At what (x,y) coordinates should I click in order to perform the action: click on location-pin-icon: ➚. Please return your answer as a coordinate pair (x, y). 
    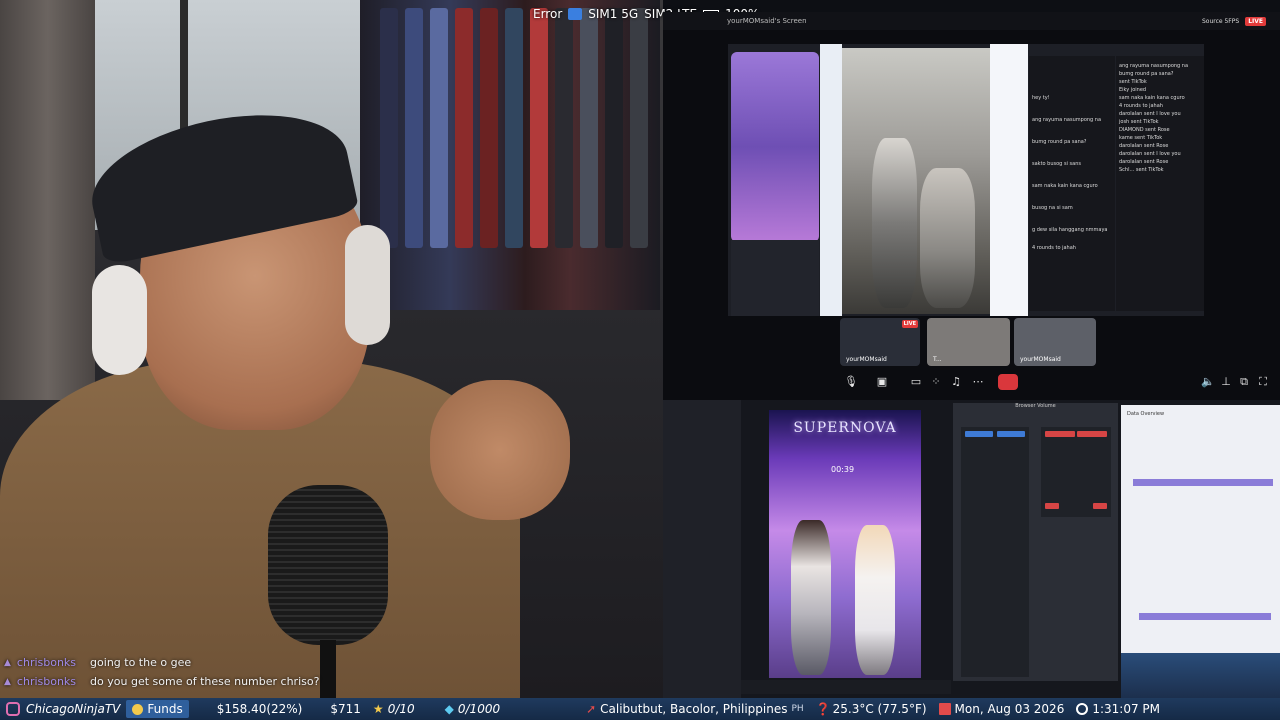
    Looking at the image, I should click on (591, 709).